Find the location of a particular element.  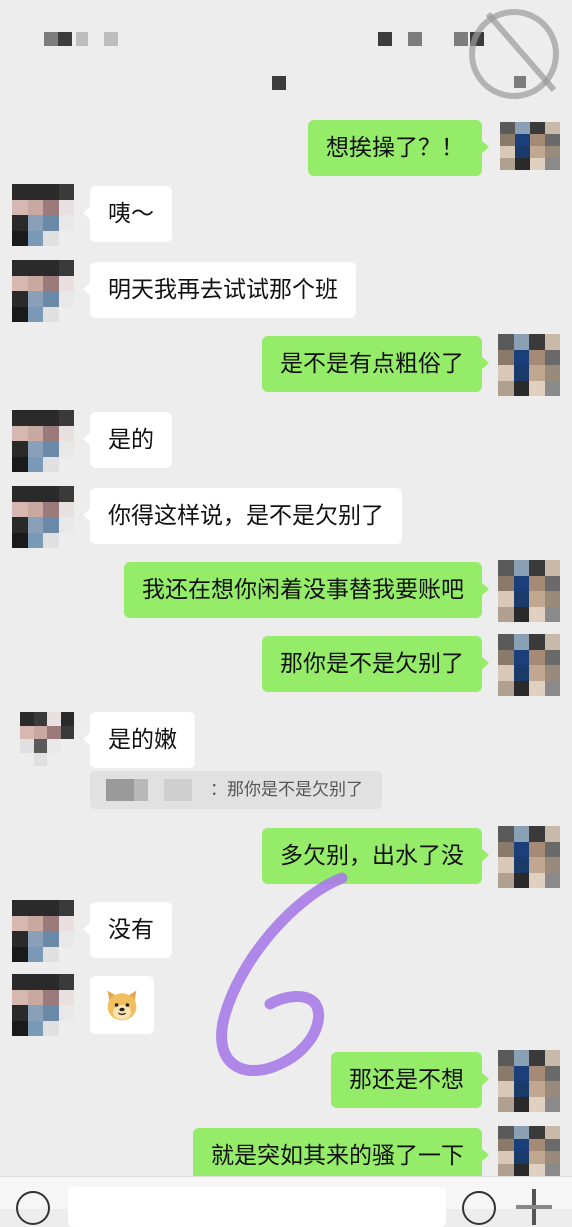

incoming-message-bubble: 没有 is located at coordinates (127, 930).